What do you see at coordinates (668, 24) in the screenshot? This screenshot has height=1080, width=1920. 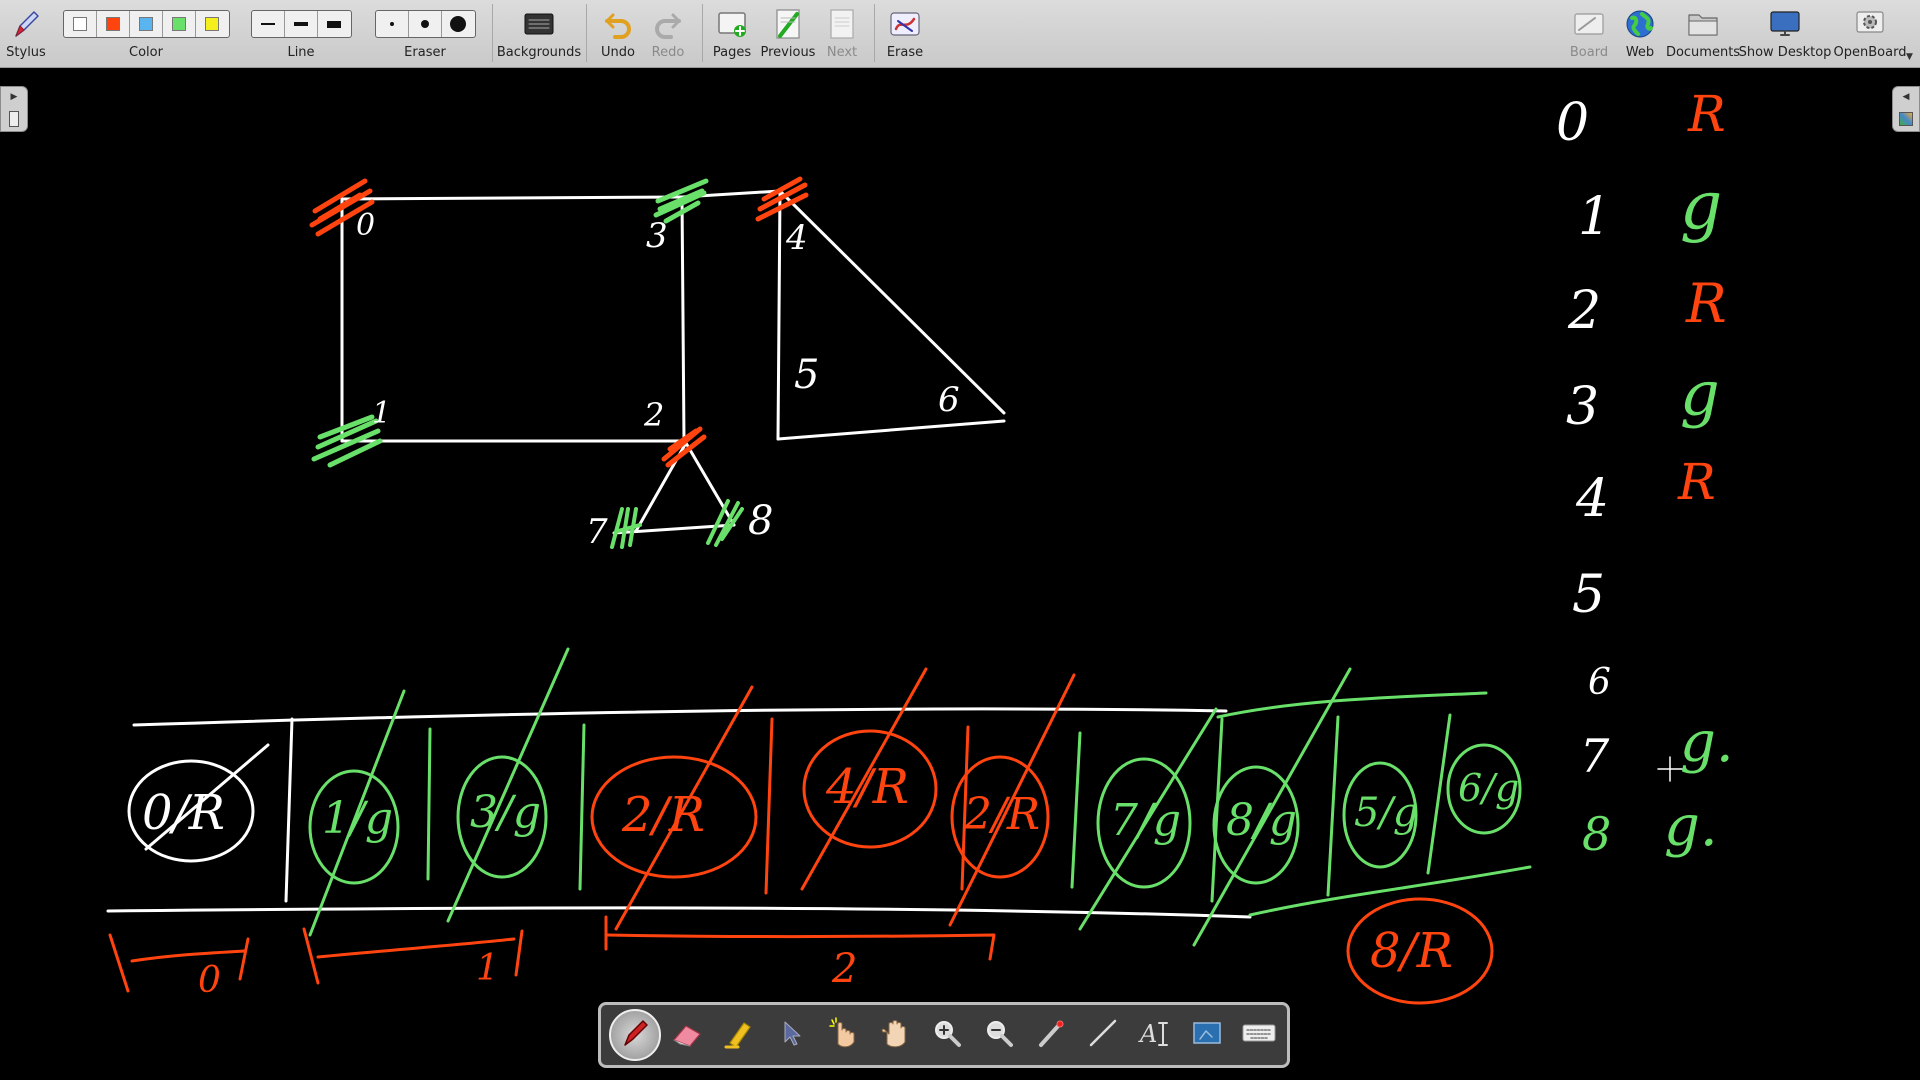 I see `redo-icon` at bounding box center [668, 24].